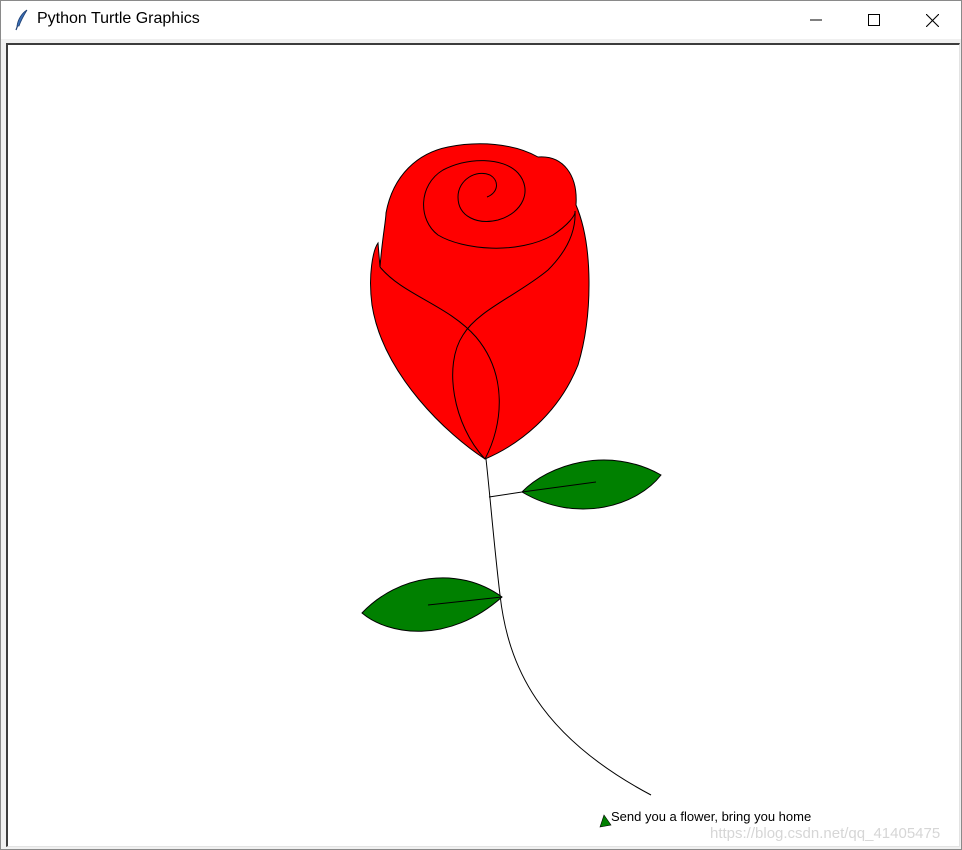  What do you see at coordinates (825, 833) in the screenshot?
I see `watermark: https://blog.csdn.net/qq_41405475` at bounding box center [825, 833].